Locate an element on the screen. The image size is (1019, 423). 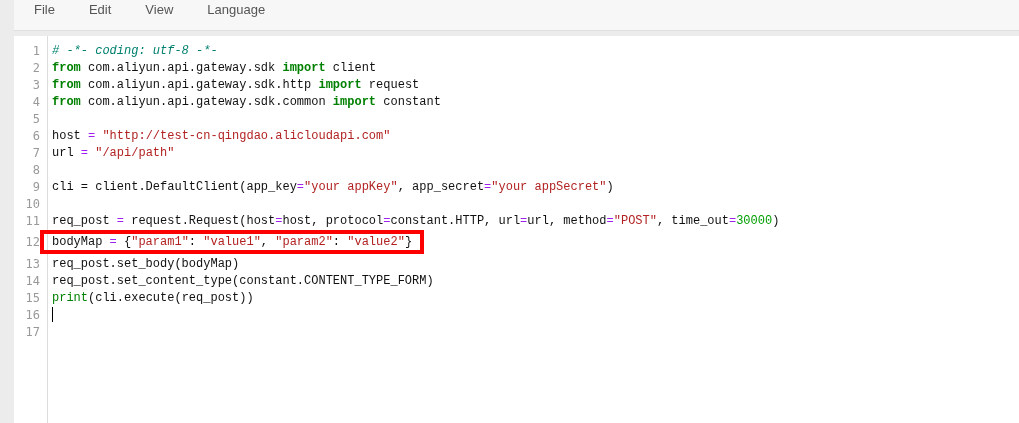
line-number: 7 is located at coordinates (36, 152).